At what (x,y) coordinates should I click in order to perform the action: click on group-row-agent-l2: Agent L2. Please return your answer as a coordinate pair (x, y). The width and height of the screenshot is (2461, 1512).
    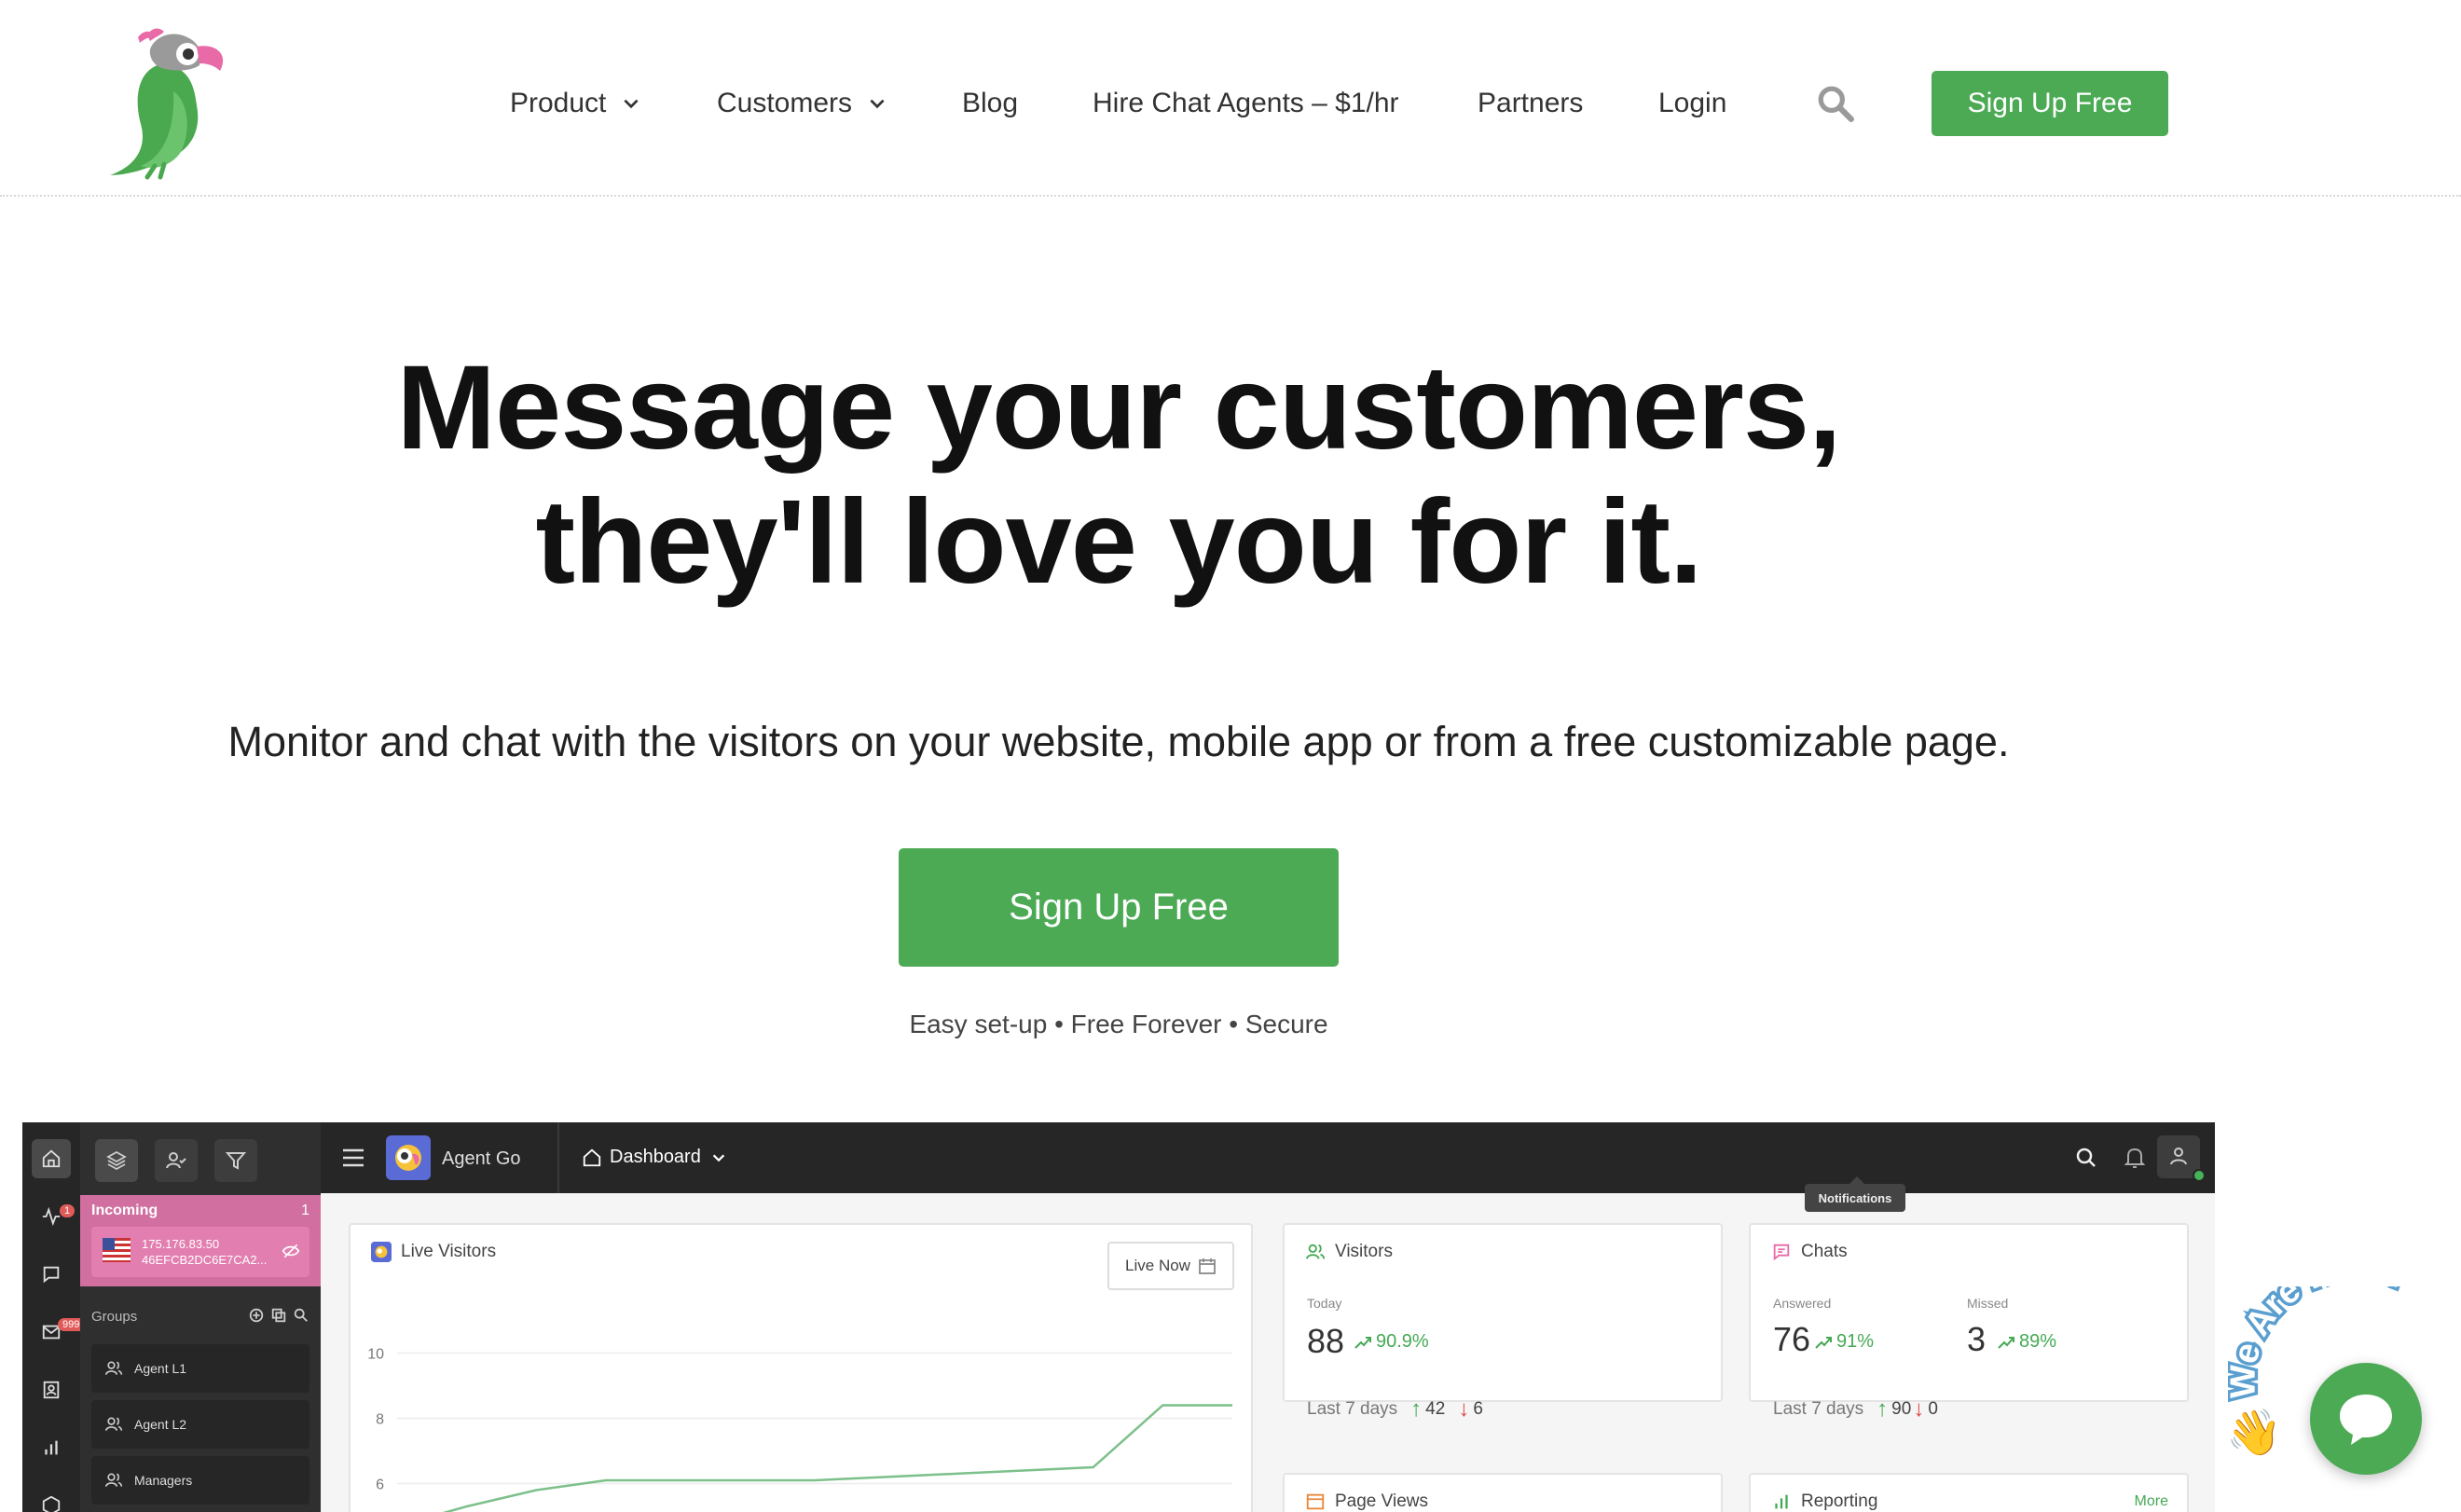
    Looking at the image, I should click on (200, 1425).